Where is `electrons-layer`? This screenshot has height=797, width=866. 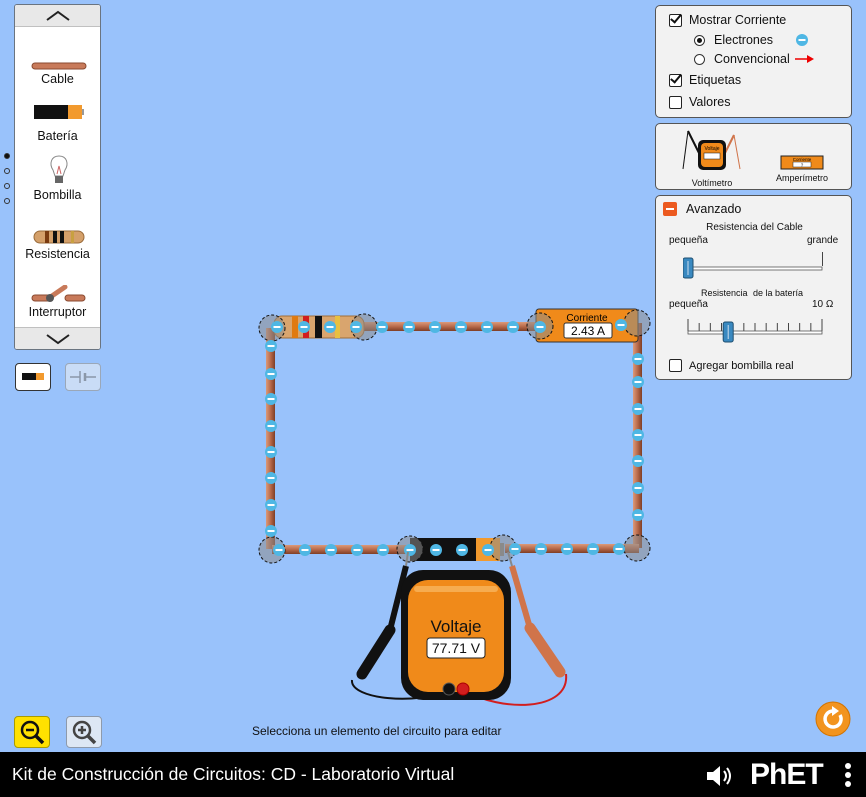 electrons-layer is located at coordinates (454, 437).